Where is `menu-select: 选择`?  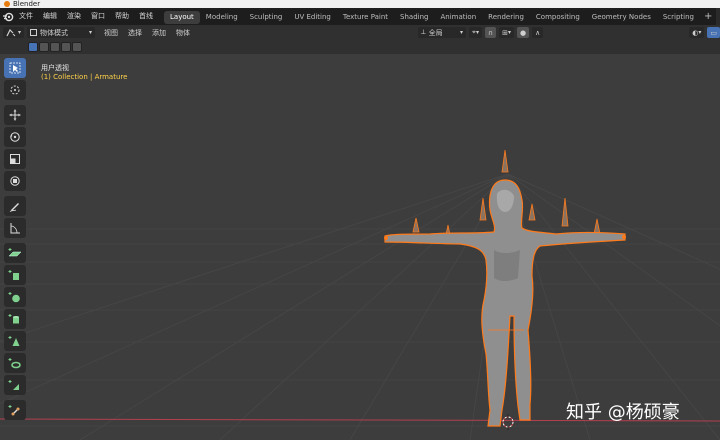
menu-select: 选择 is located at coordinates (135, 33).